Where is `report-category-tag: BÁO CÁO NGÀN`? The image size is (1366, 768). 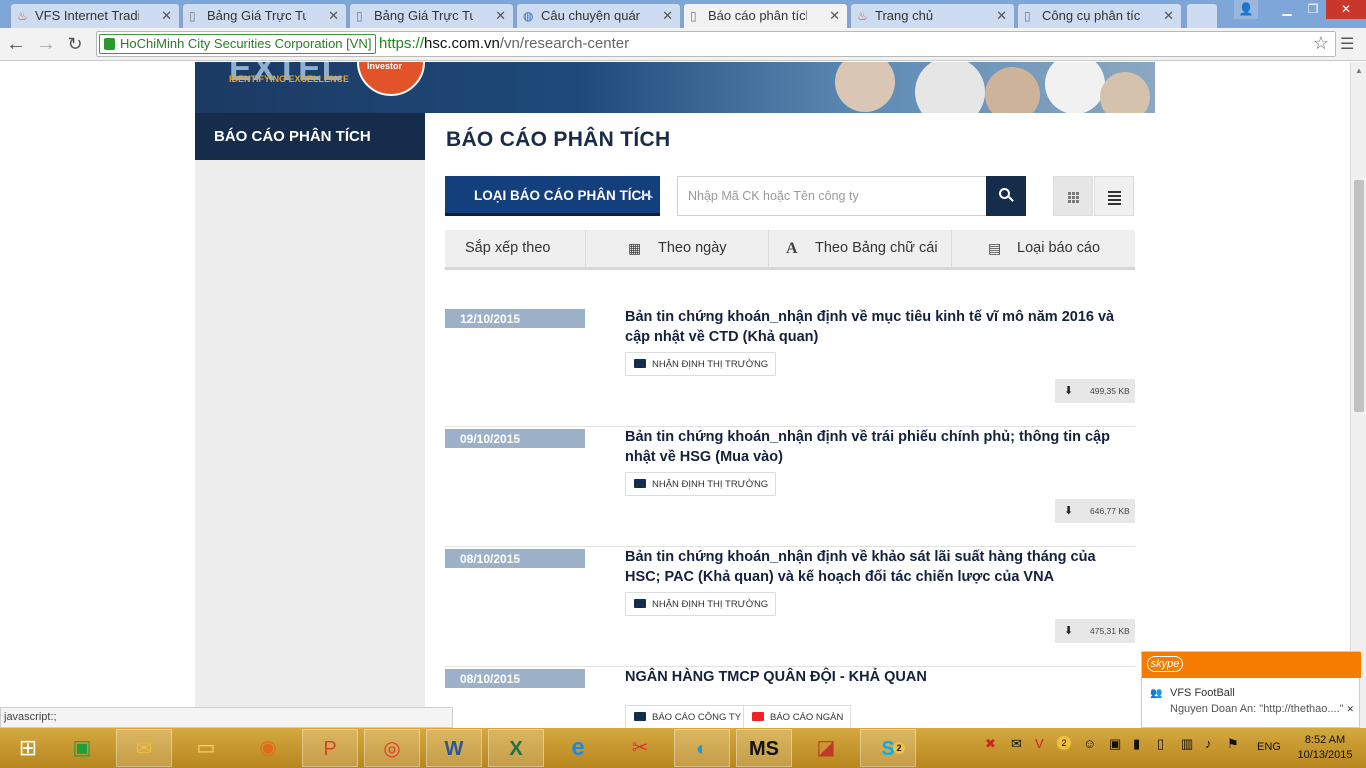
report-category-tag: BÁO CÁO NGÀN is located at coordinates (797, 716).